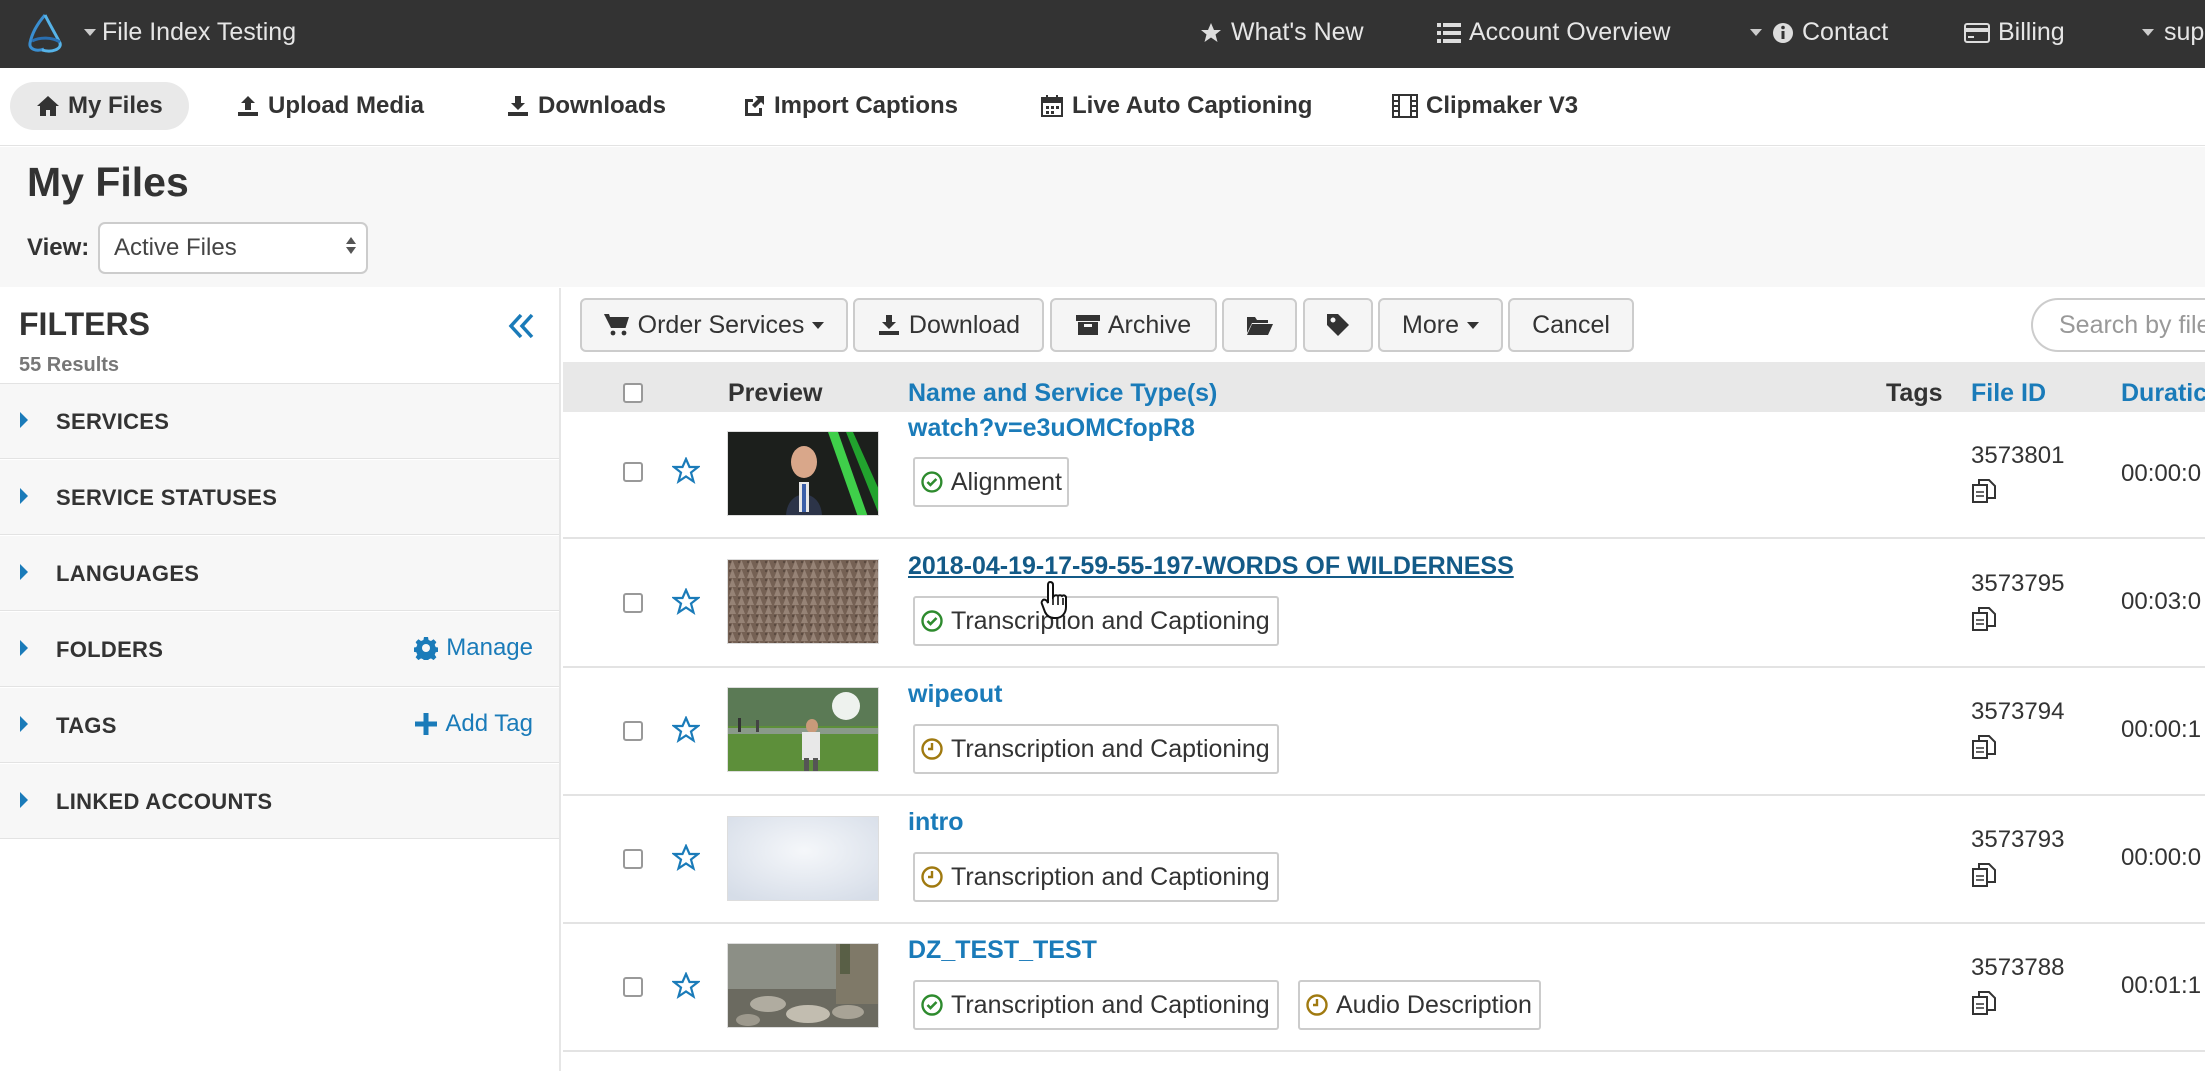  Describe the element at coordinates (99, 106) in the screenshot. I see `tab-my-files: My Files` at that location.